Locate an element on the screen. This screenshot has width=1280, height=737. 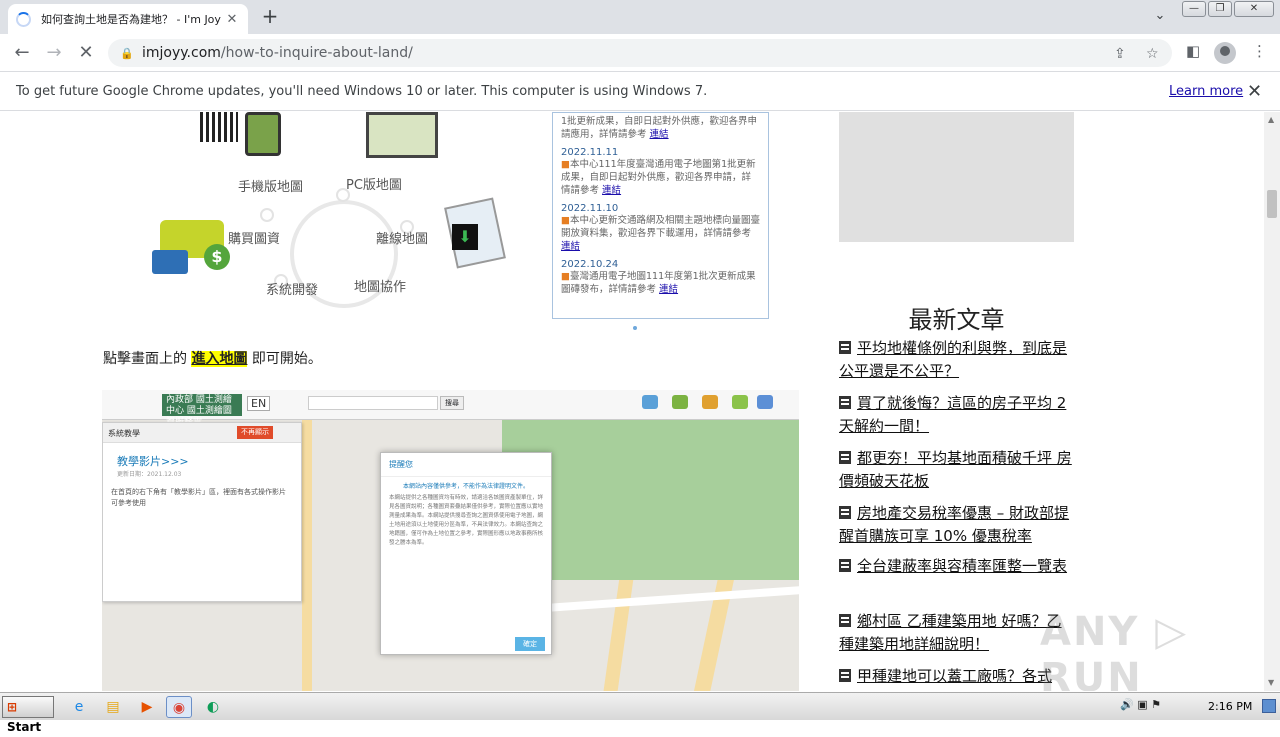
article-link: 平均地權條例的利與弊，到底是公平還是不公平？ is located at coordinates (956, 359).